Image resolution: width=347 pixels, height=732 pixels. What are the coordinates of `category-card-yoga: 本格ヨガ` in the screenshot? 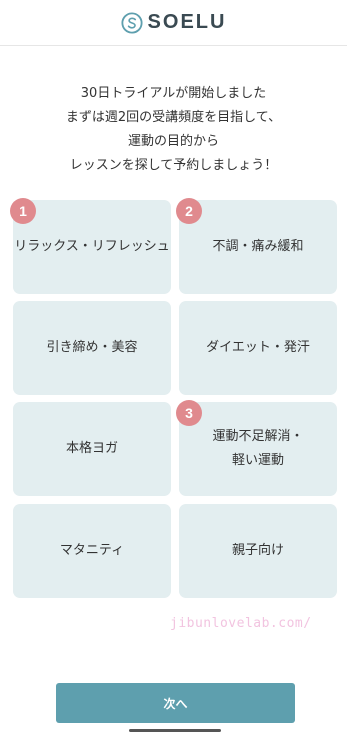 It's located at (92, 449).